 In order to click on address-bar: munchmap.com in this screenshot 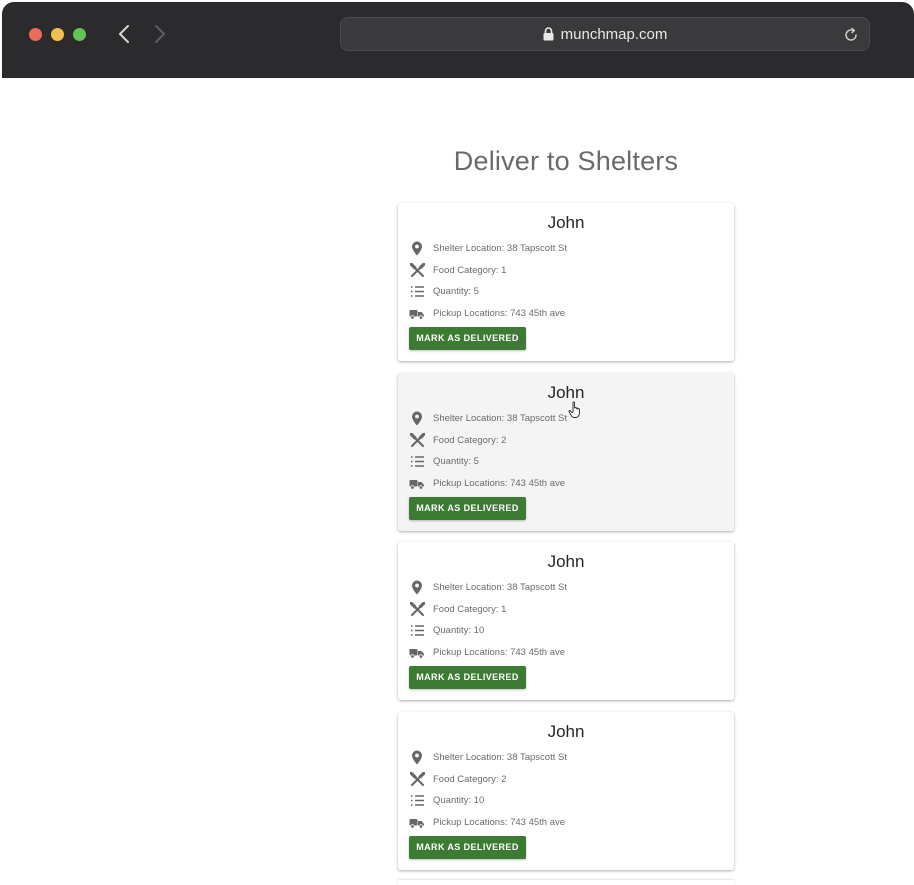, I will do `click(605, 34)`.